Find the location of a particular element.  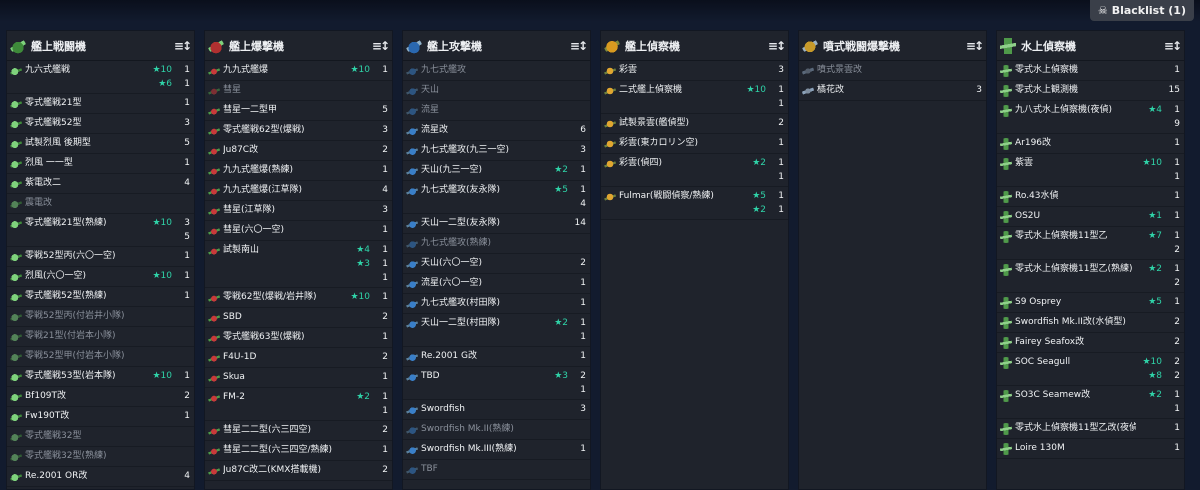

equipment-row: 天山(九三一空) ★2 1 is located at coordinates (496, 171).